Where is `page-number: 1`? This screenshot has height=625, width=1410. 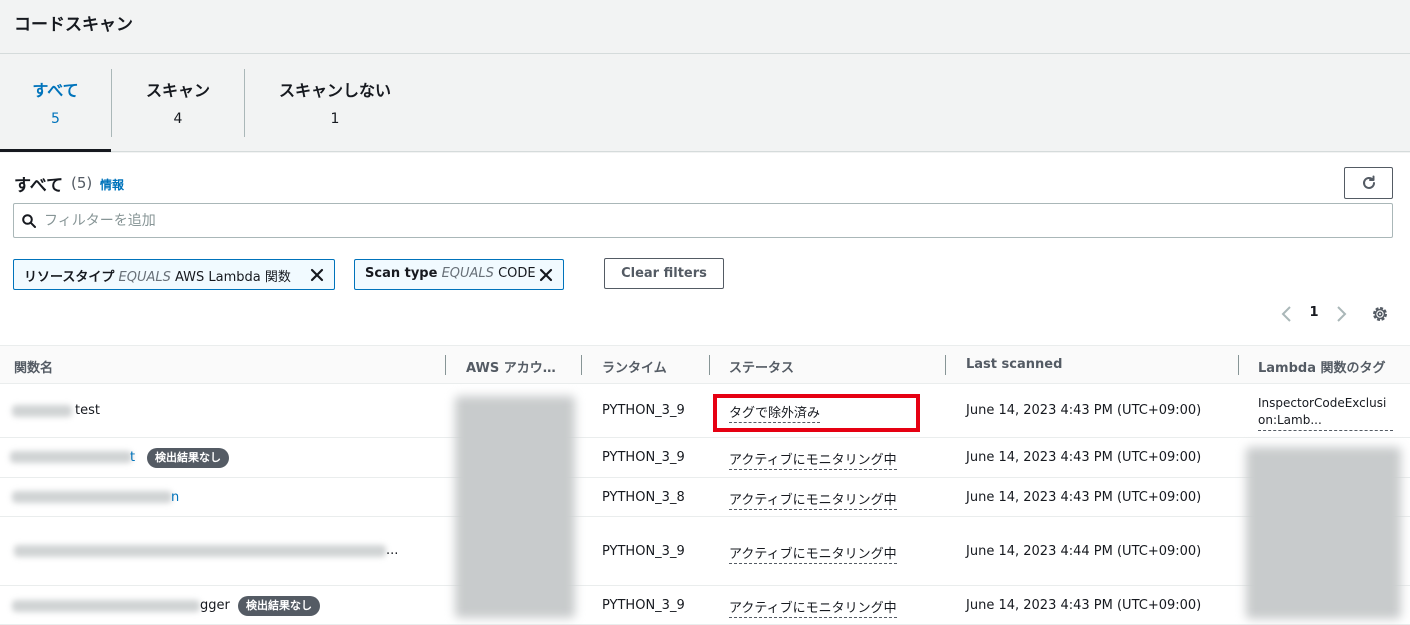
page-number: 1 is located at coordinates (1314, 312).